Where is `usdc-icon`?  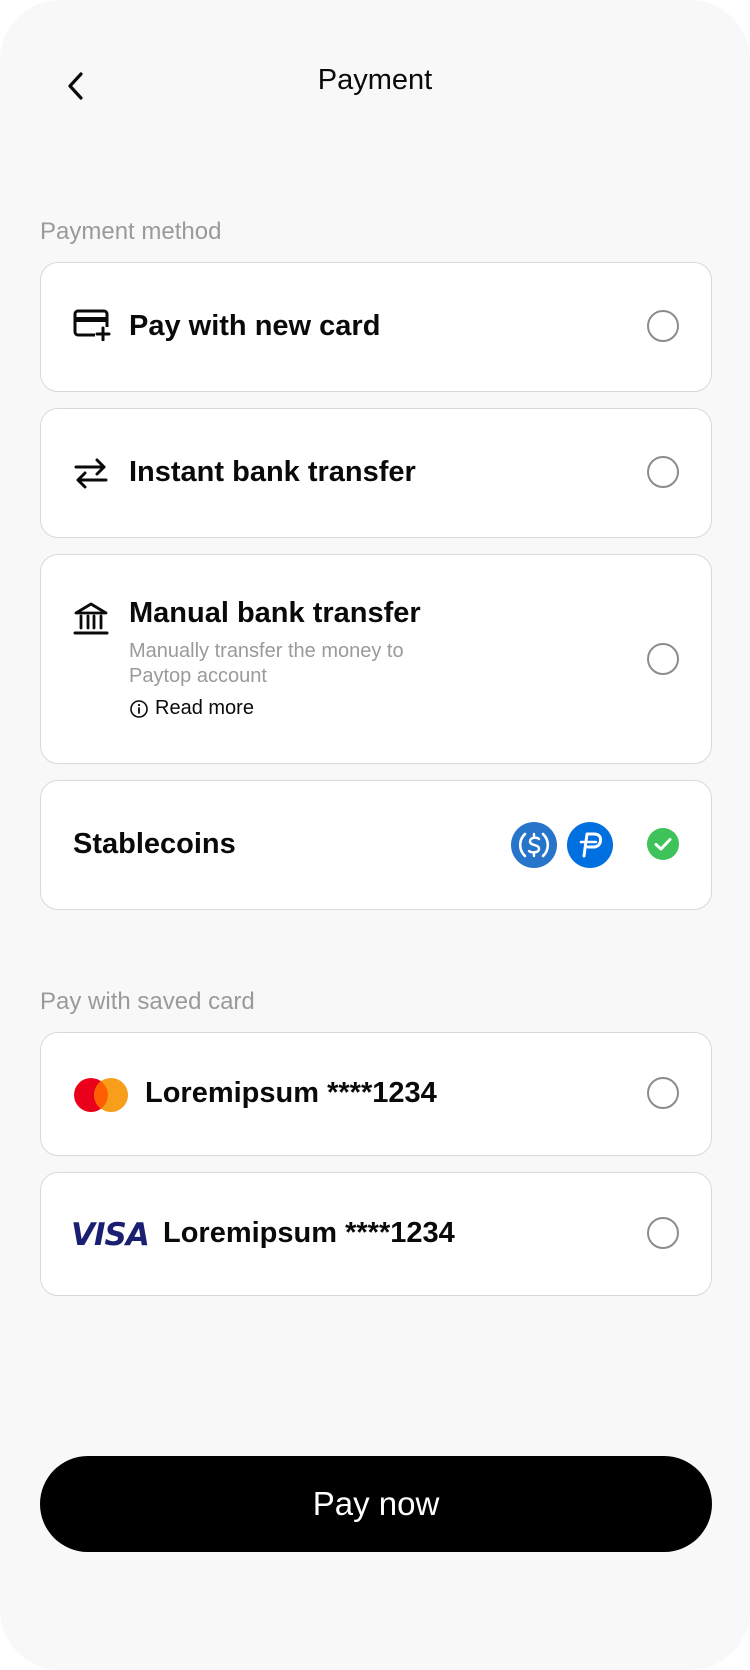 usdc-icon is located at coordinates (534, 845).